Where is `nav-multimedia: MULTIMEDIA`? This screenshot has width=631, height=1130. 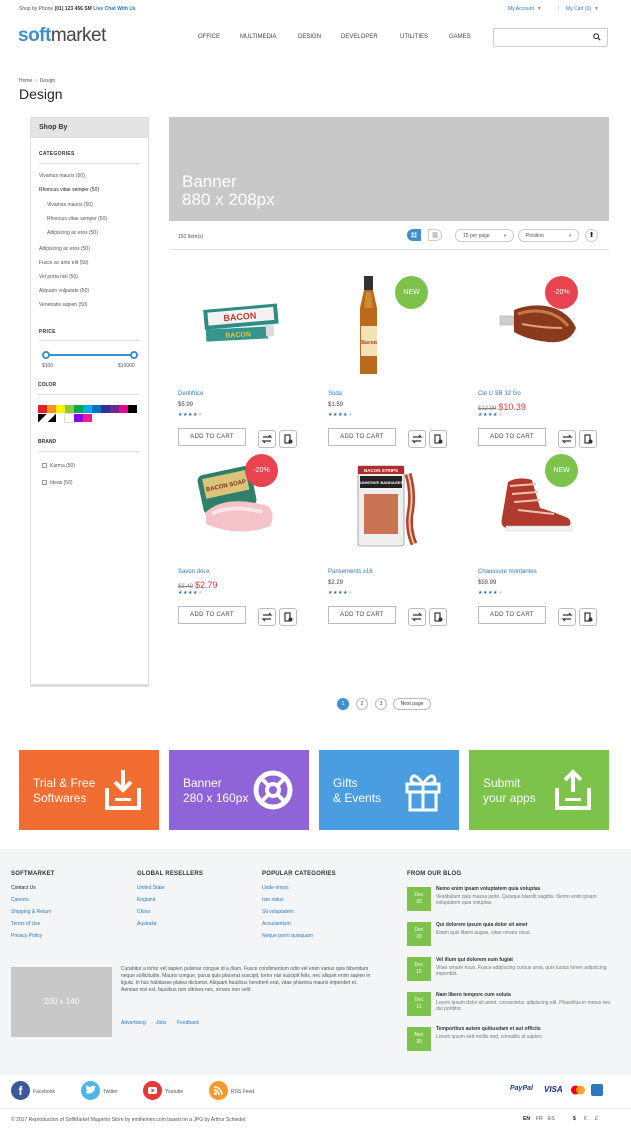
nav-multimedia: MULTIMEDIA is located at coordinates (258, 37).